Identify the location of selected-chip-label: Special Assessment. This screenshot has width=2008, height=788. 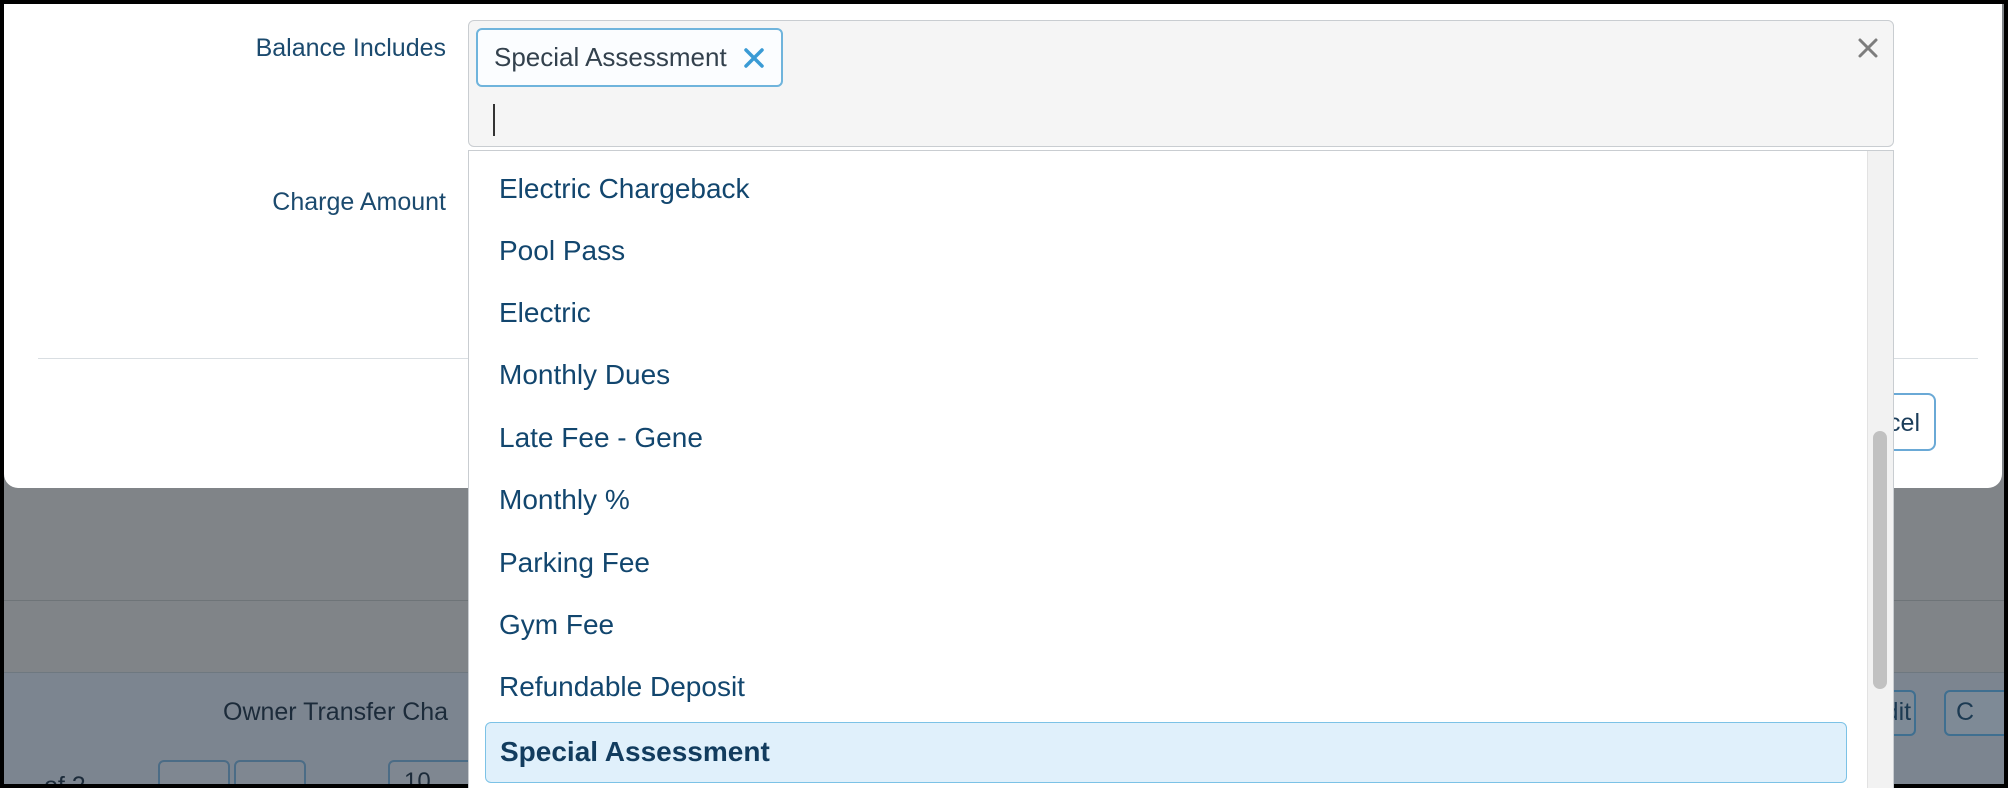
(610, 57).